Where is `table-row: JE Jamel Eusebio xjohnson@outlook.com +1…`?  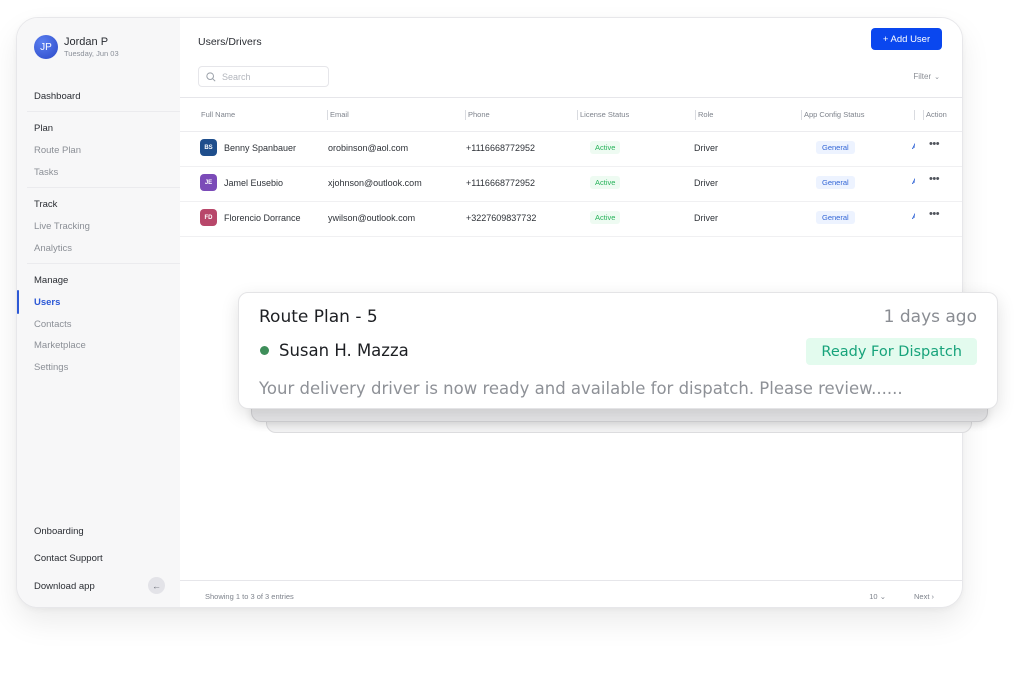
table-row: JE Jamel Eusebio xjohnson@outlook.com +1… is located at coordinates (571, 184).